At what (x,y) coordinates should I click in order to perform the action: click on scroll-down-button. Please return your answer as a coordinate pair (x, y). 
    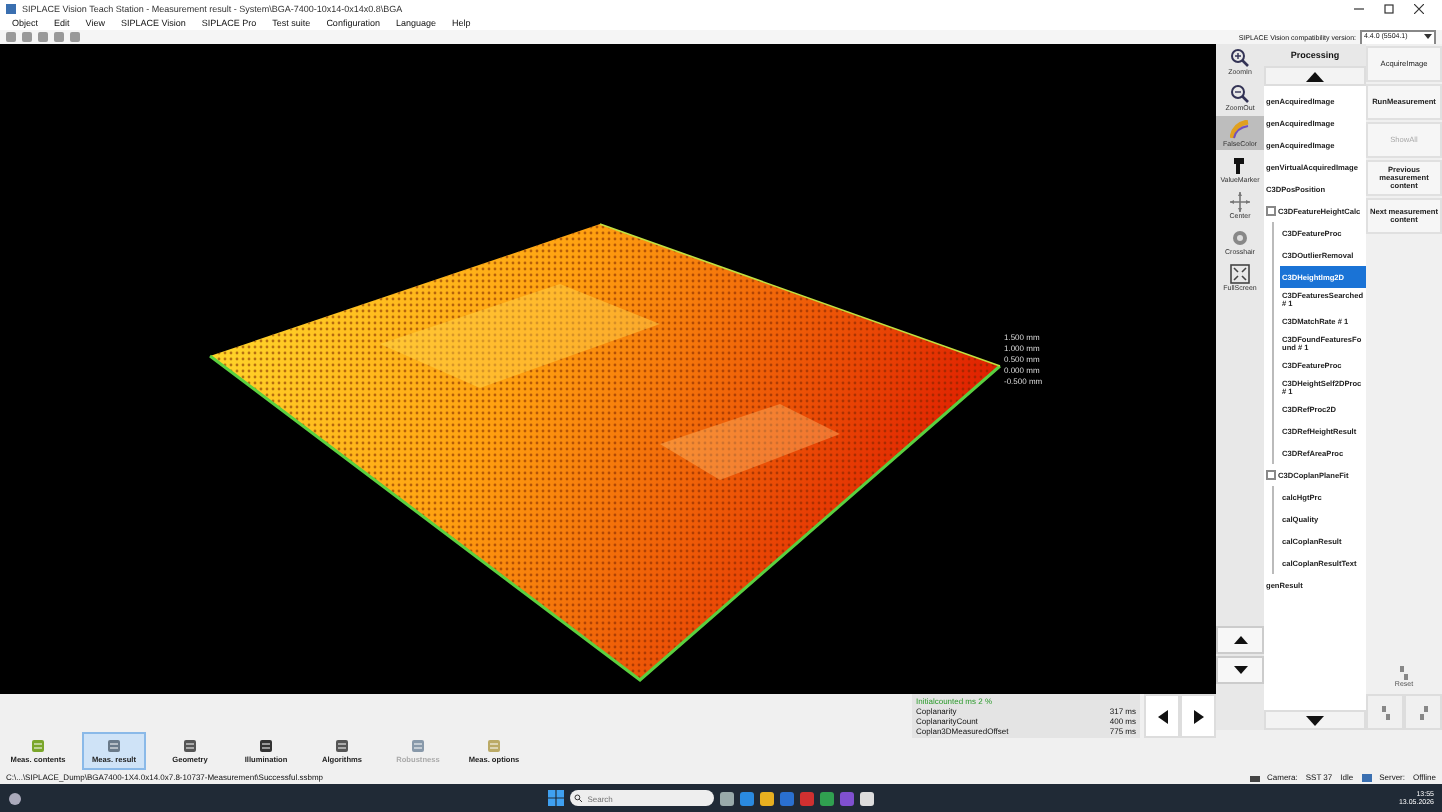
    Looking at the image, I should click on (1240, 670).